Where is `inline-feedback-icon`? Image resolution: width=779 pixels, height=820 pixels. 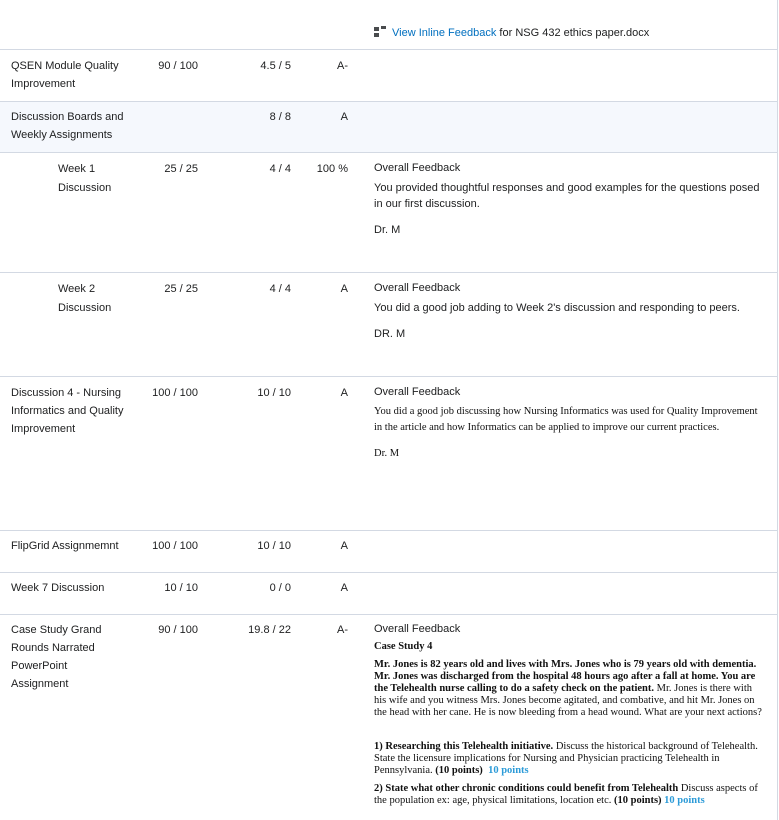 inline-feedback-icon is located at coordinates (380, 31).